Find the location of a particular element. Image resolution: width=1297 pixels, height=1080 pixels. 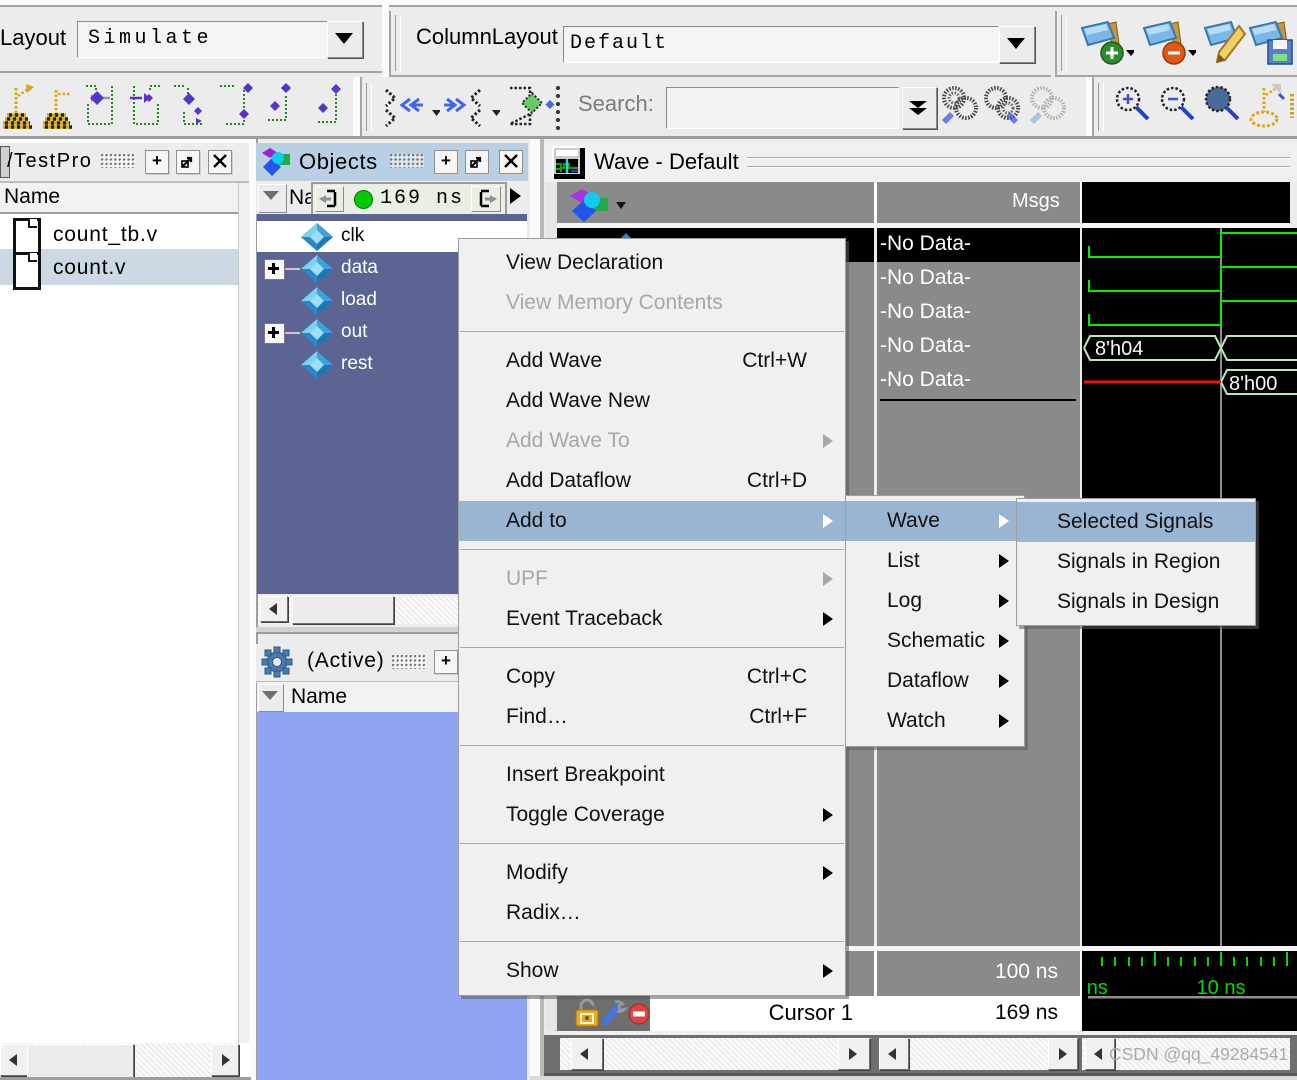

svg-text: 8'h00 is located at coordinates (1253, 384).